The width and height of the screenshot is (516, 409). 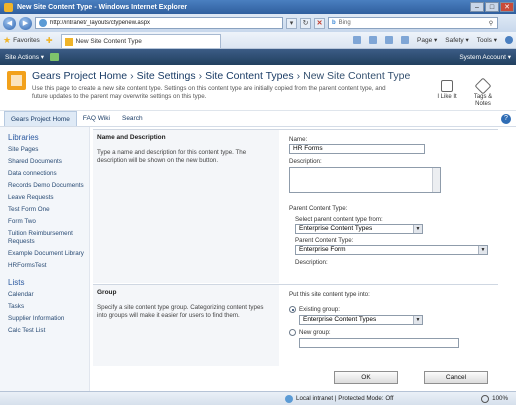 What do you see at coordinates (322, 249) in the screenshot?
I see `parent-type-value: Enterprise Form` at bounding box center [322, 249].